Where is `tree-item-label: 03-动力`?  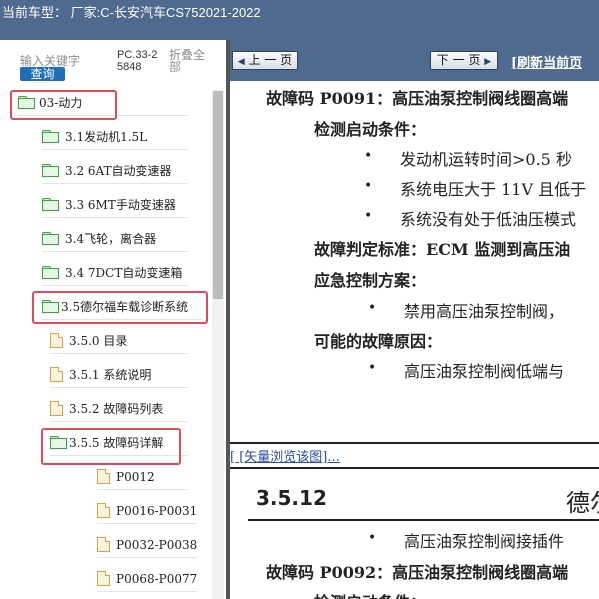
tree-item-label: 03-动力 is located at coordinates (61, 103).